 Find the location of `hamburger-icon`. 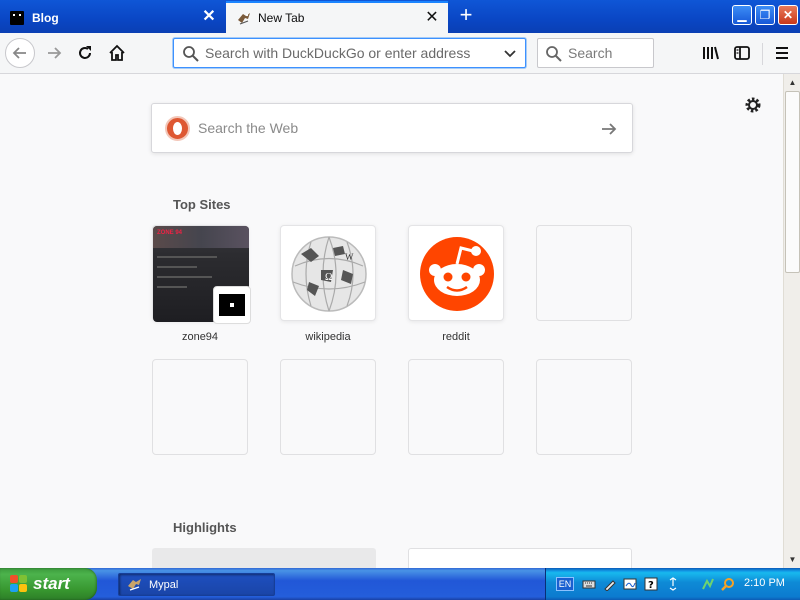

hamburger-icon is located at coordinates (782, 53).